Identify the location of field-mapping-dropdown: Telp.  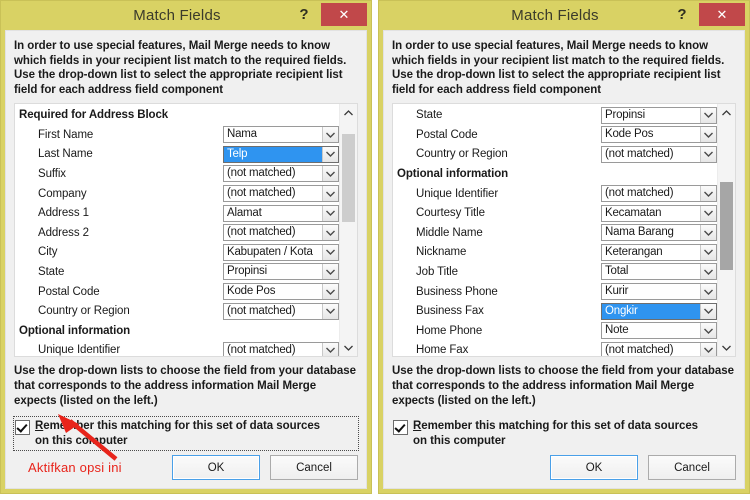
(281, 154).